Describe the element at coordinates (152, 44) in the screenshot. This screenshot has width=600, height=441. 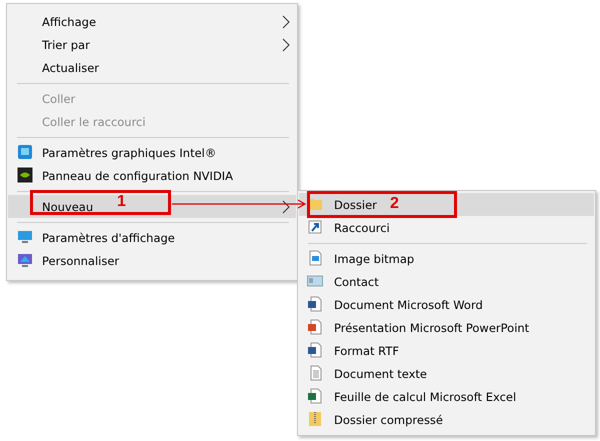
I see `menu-item: Trier par` at that location.